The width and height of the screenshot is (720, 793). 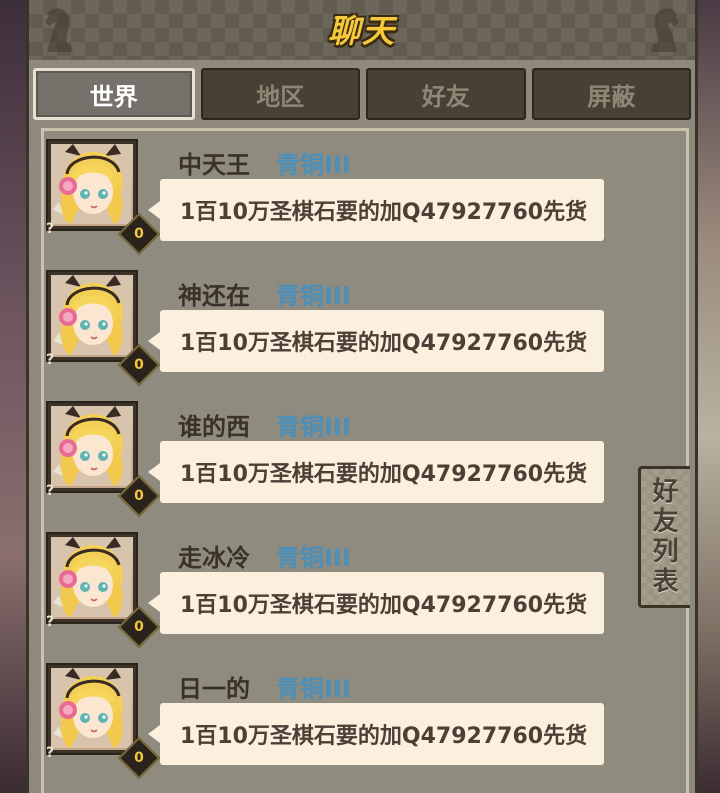 I want to click on chat-message-row: ? 0 神还在 青铜III 1百10万圣棋石要的加Q47927760先货, so click(x=364, y=330).